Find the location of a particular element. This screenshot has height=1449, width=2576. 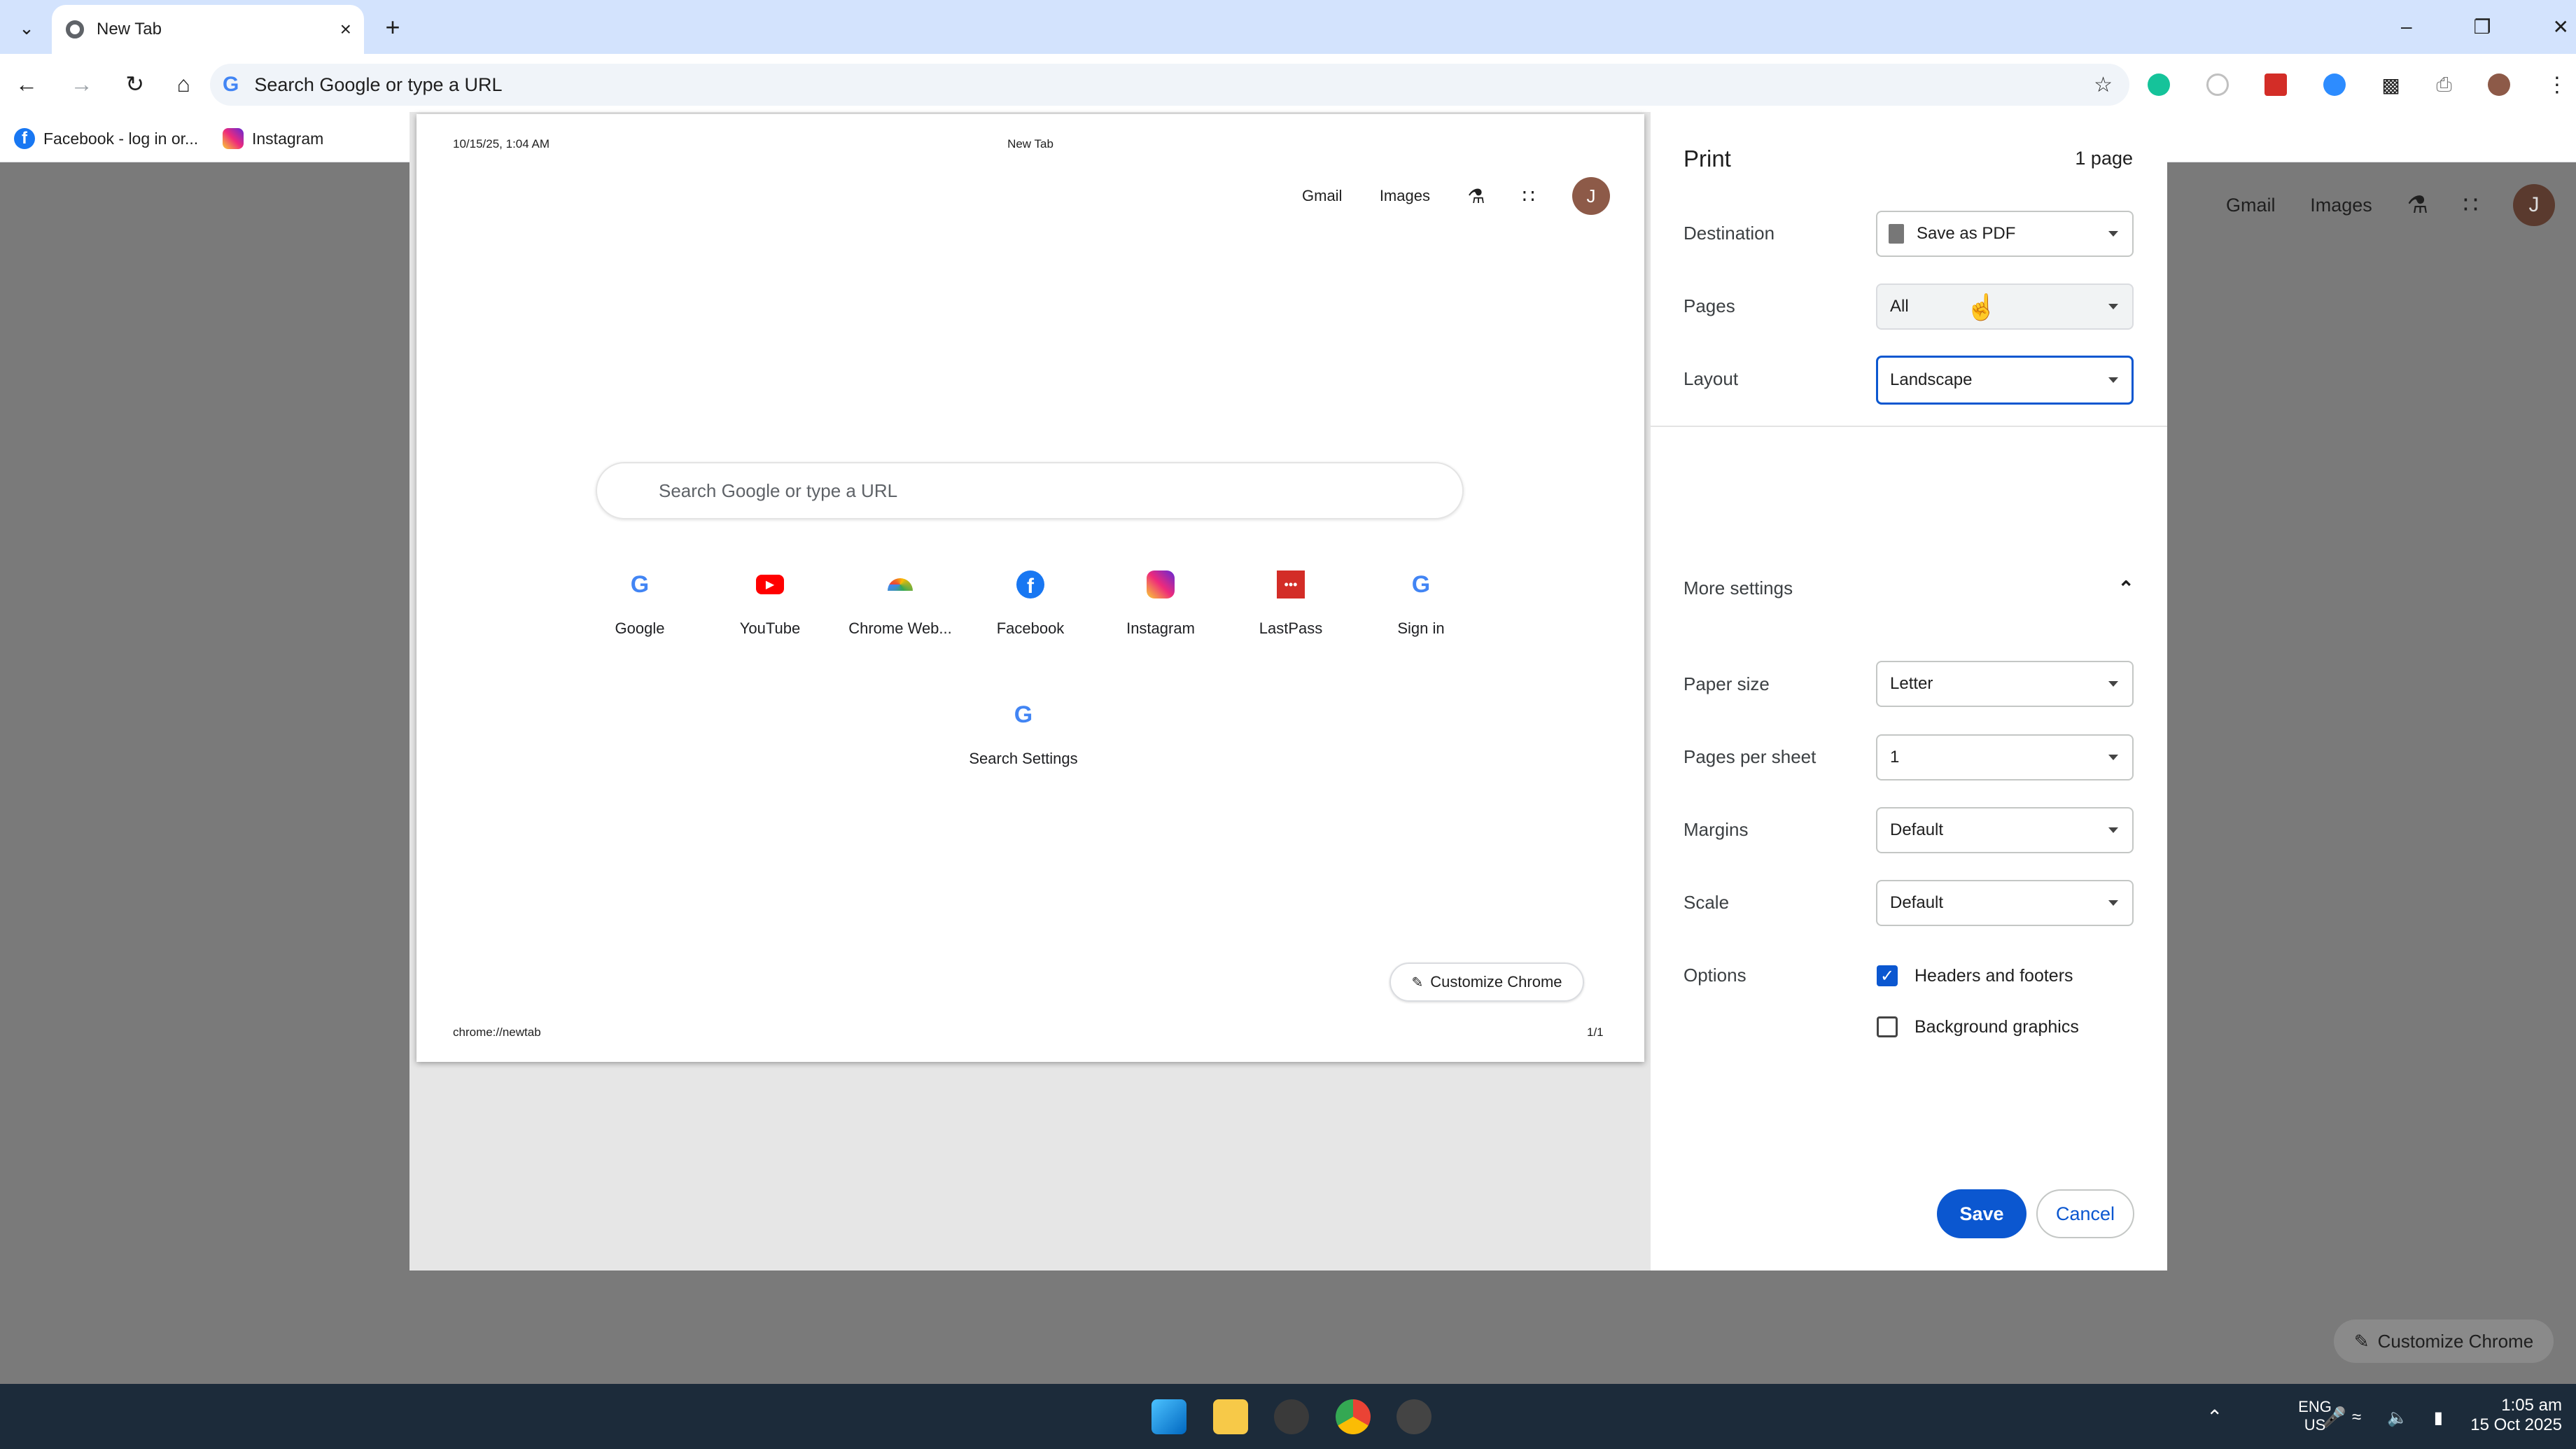

checkbox-checked-icon: ✓ is located at coordinates (1887, 975).